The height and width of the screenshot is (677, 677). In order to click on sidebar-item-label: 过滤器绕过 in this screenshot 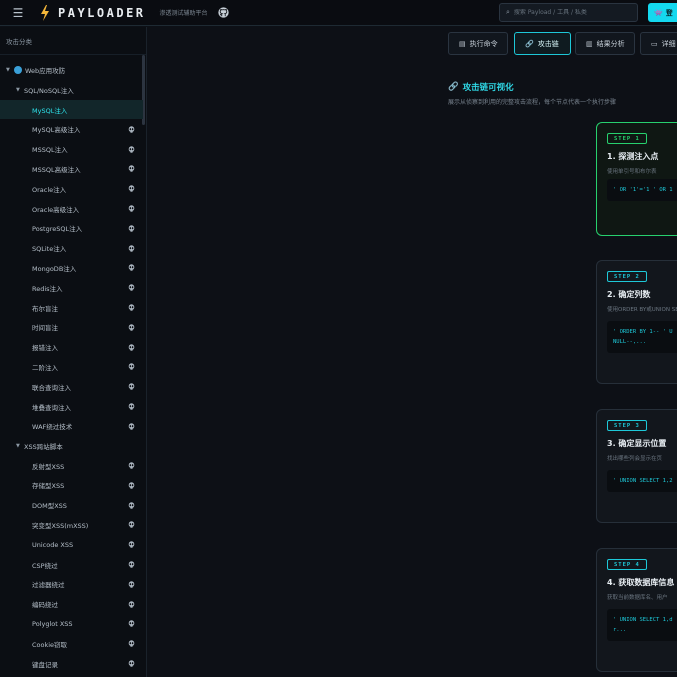, I will do `click(48, 585)`.